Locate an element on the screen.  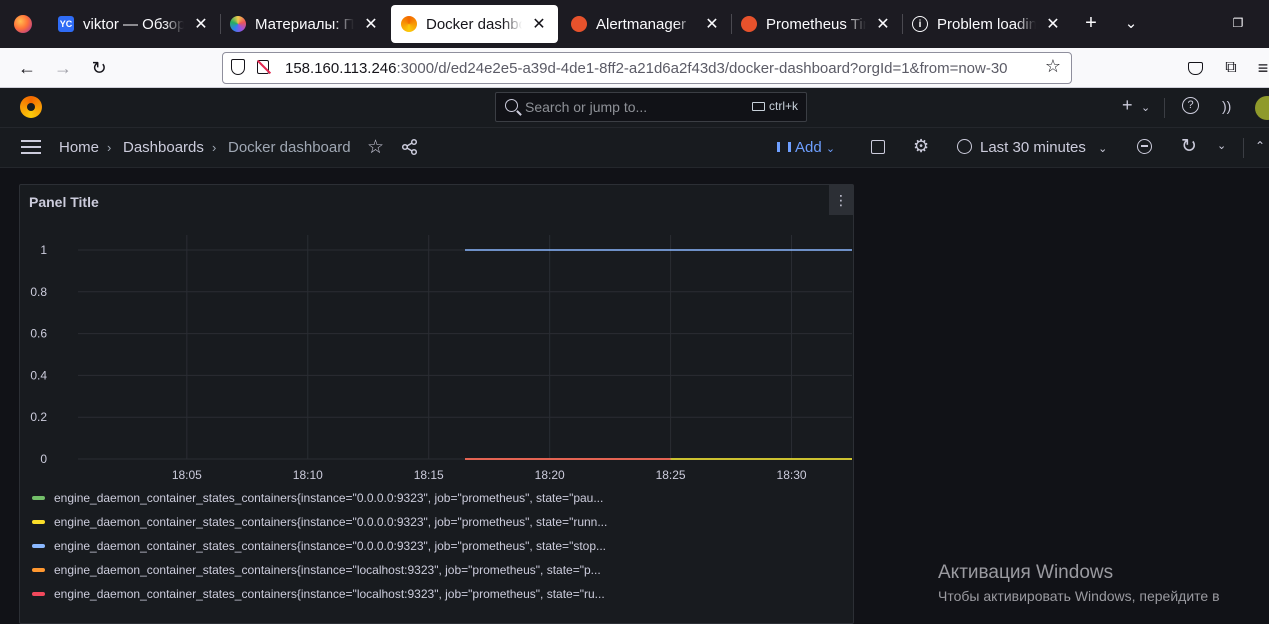
y-tick-label: 0.6 is located at coordinates (38, 334).